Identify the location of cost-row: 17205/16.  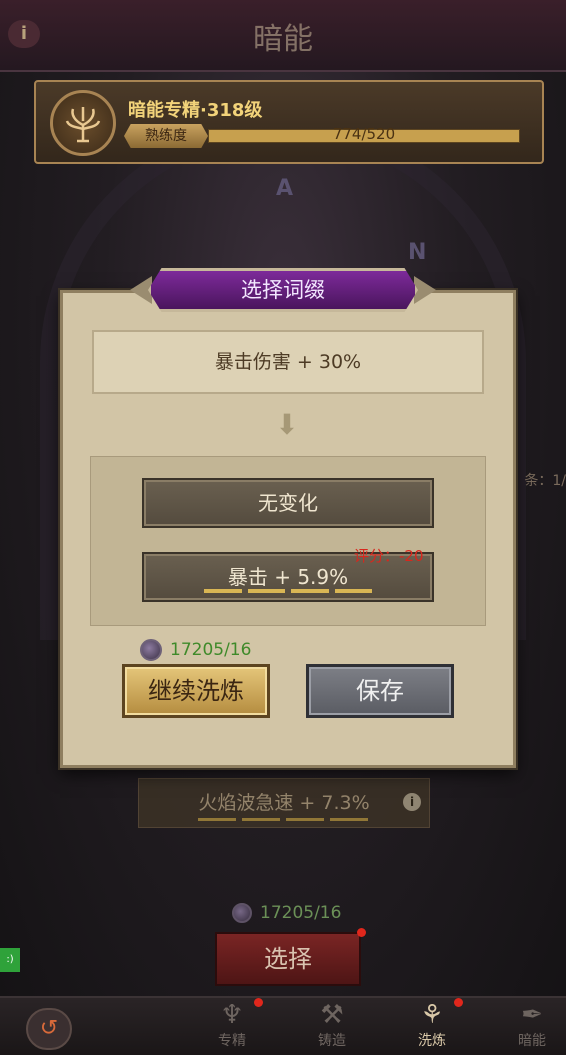
(195, 650).